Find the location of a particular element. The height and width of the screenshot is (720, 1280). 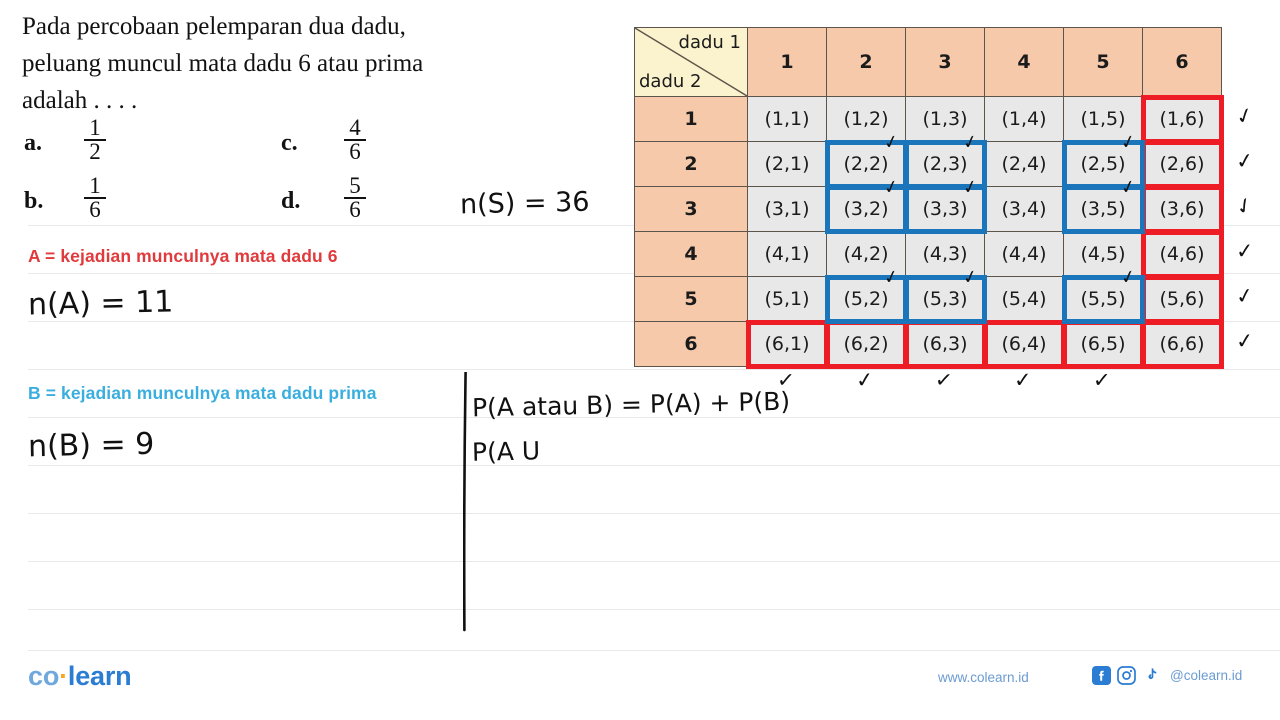

social-handle: @colearn.id is located at coordinates (1206, 675).